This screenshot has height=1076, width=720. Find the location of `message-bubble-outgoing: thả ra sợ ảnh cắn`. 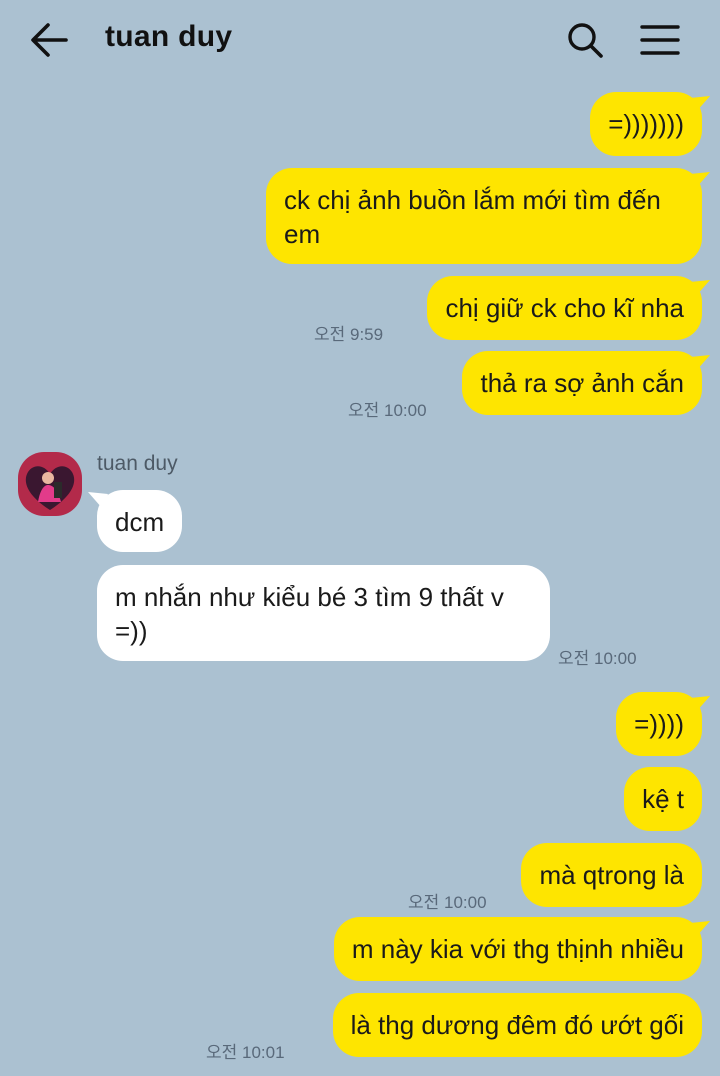

message-bubble-outgoing: thả ra sợ ảnh cắn is located at coordinates (586, 383).